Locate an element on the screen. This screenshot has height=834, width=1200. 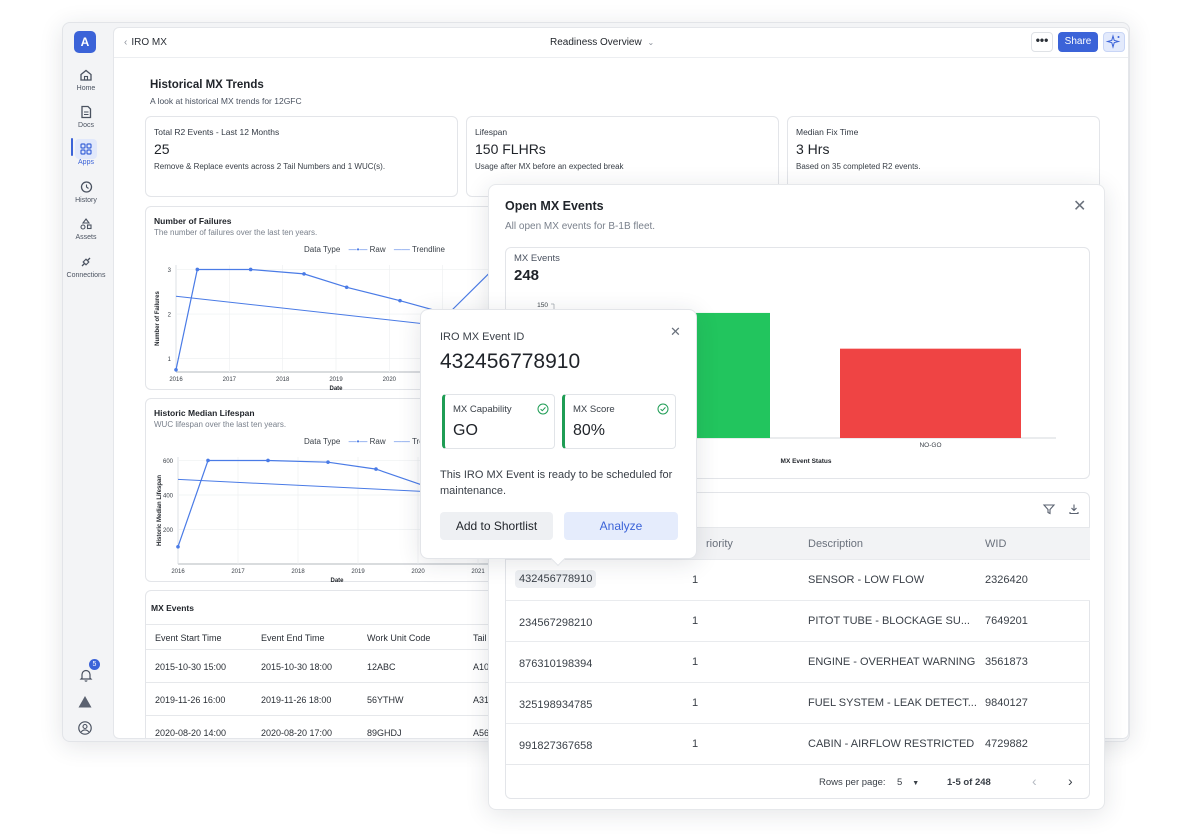
warning-icon is located at coordinates (85, 702).